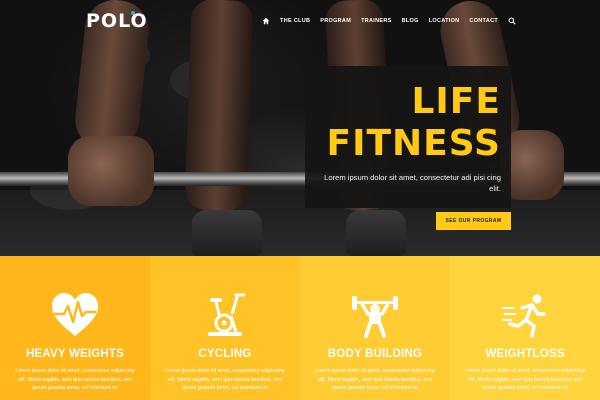  What do you see at coordinates (524, 316) in the screenshot?
I see `runner-icon` at bounding box center [524, 316].